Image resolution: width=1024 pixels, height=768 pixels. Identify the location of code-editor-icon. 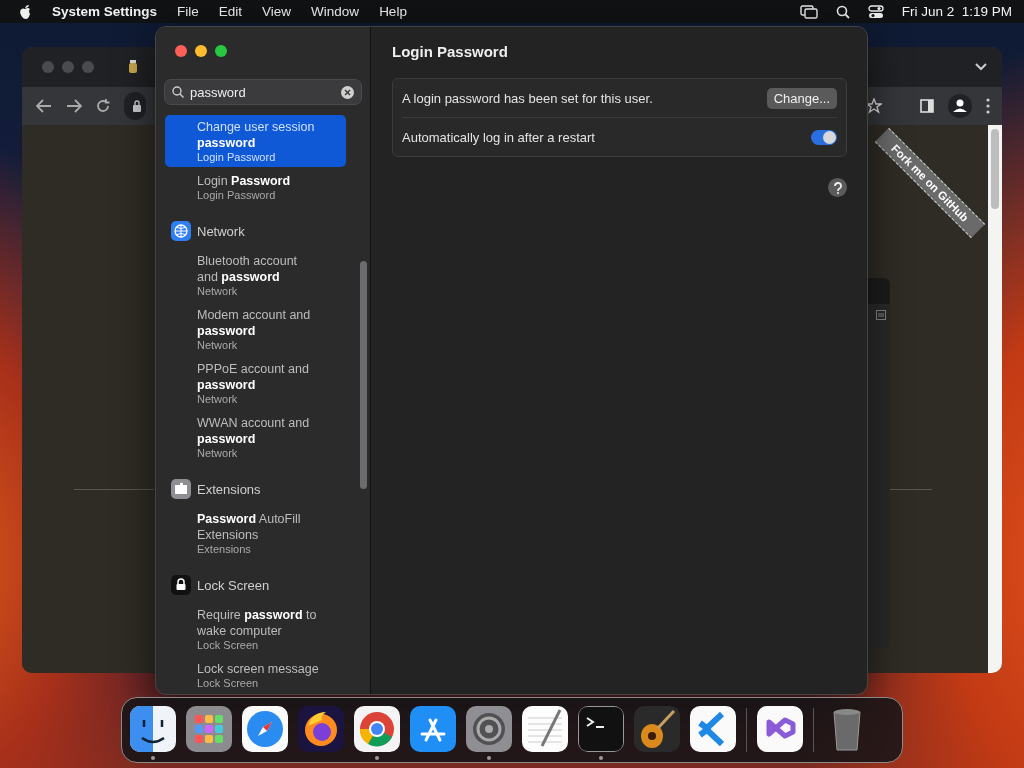
(713, 729).